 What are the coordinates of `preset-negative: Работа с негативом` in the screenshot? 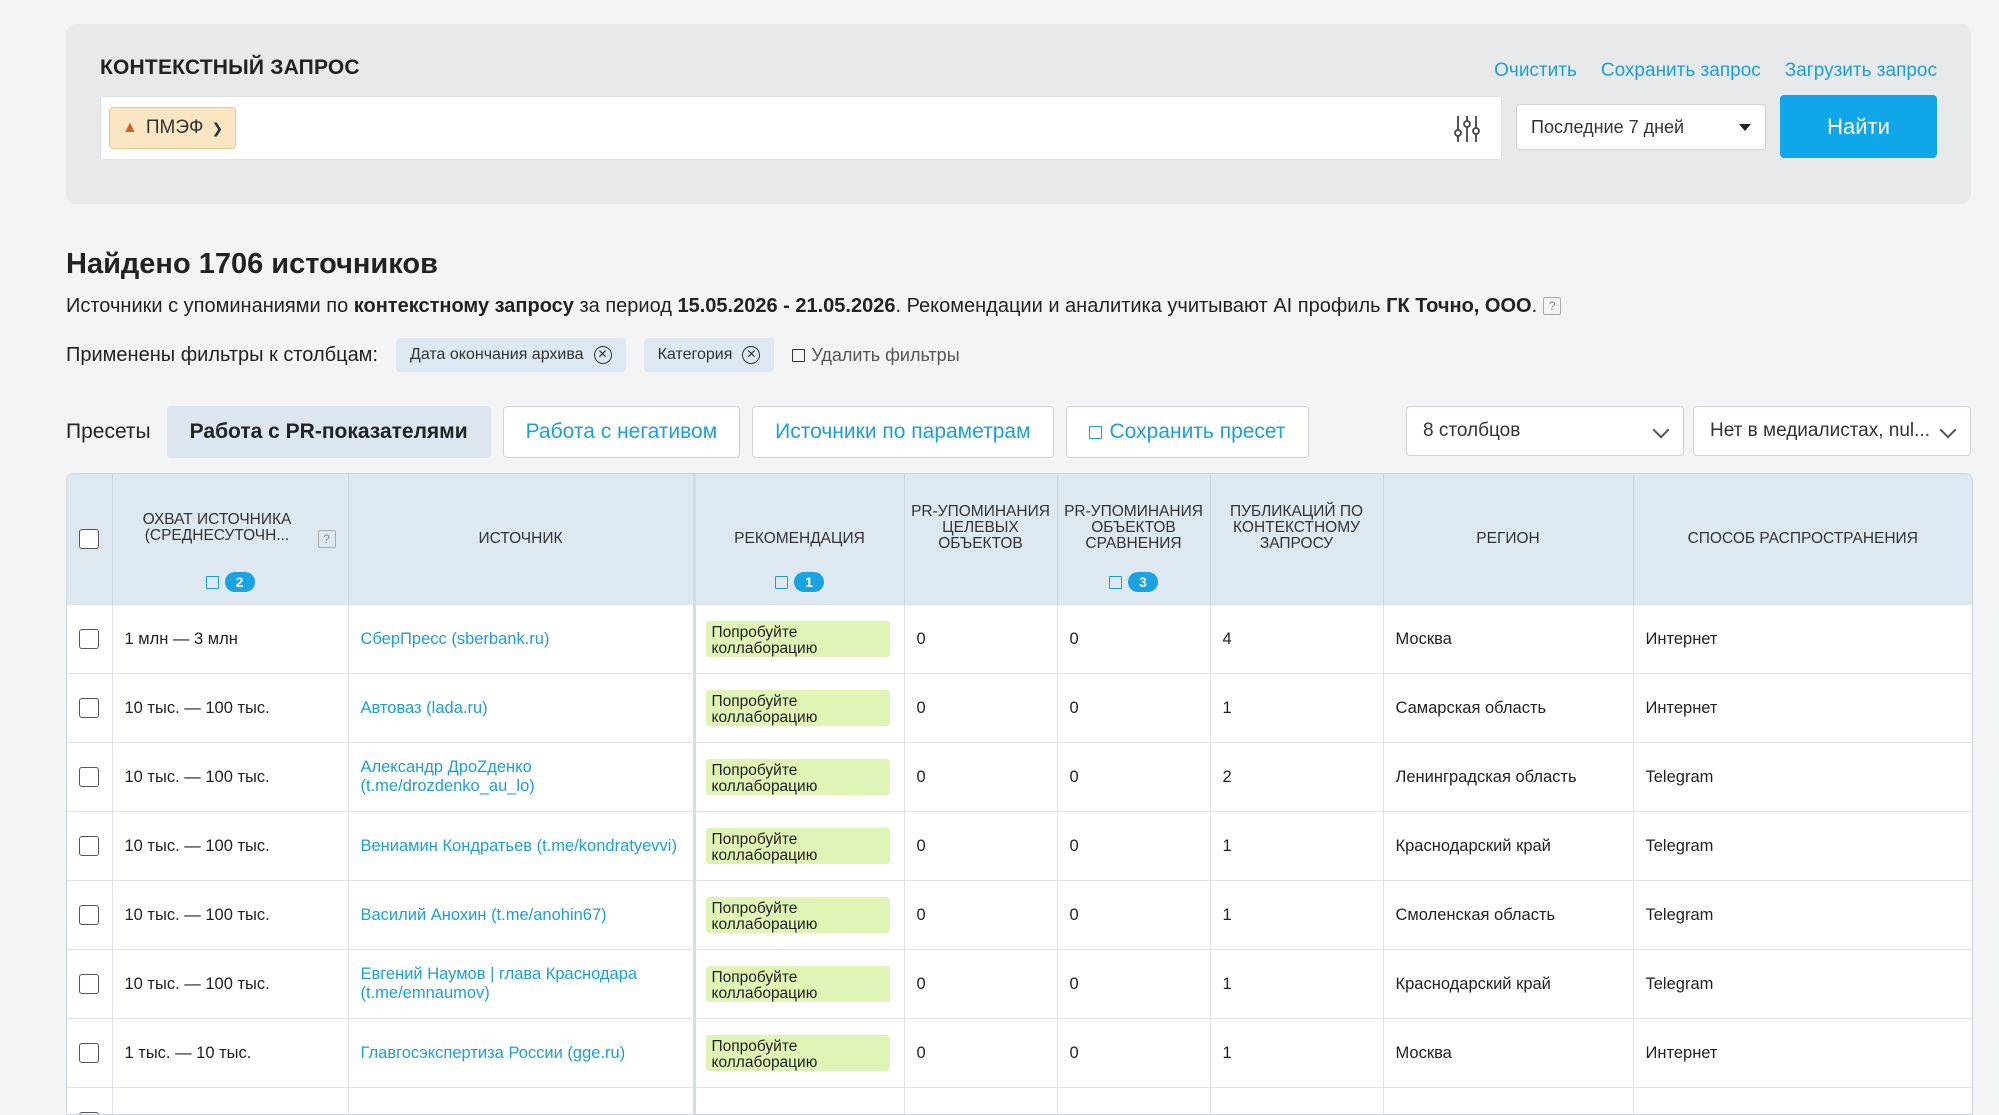 It's located at (622, 432).